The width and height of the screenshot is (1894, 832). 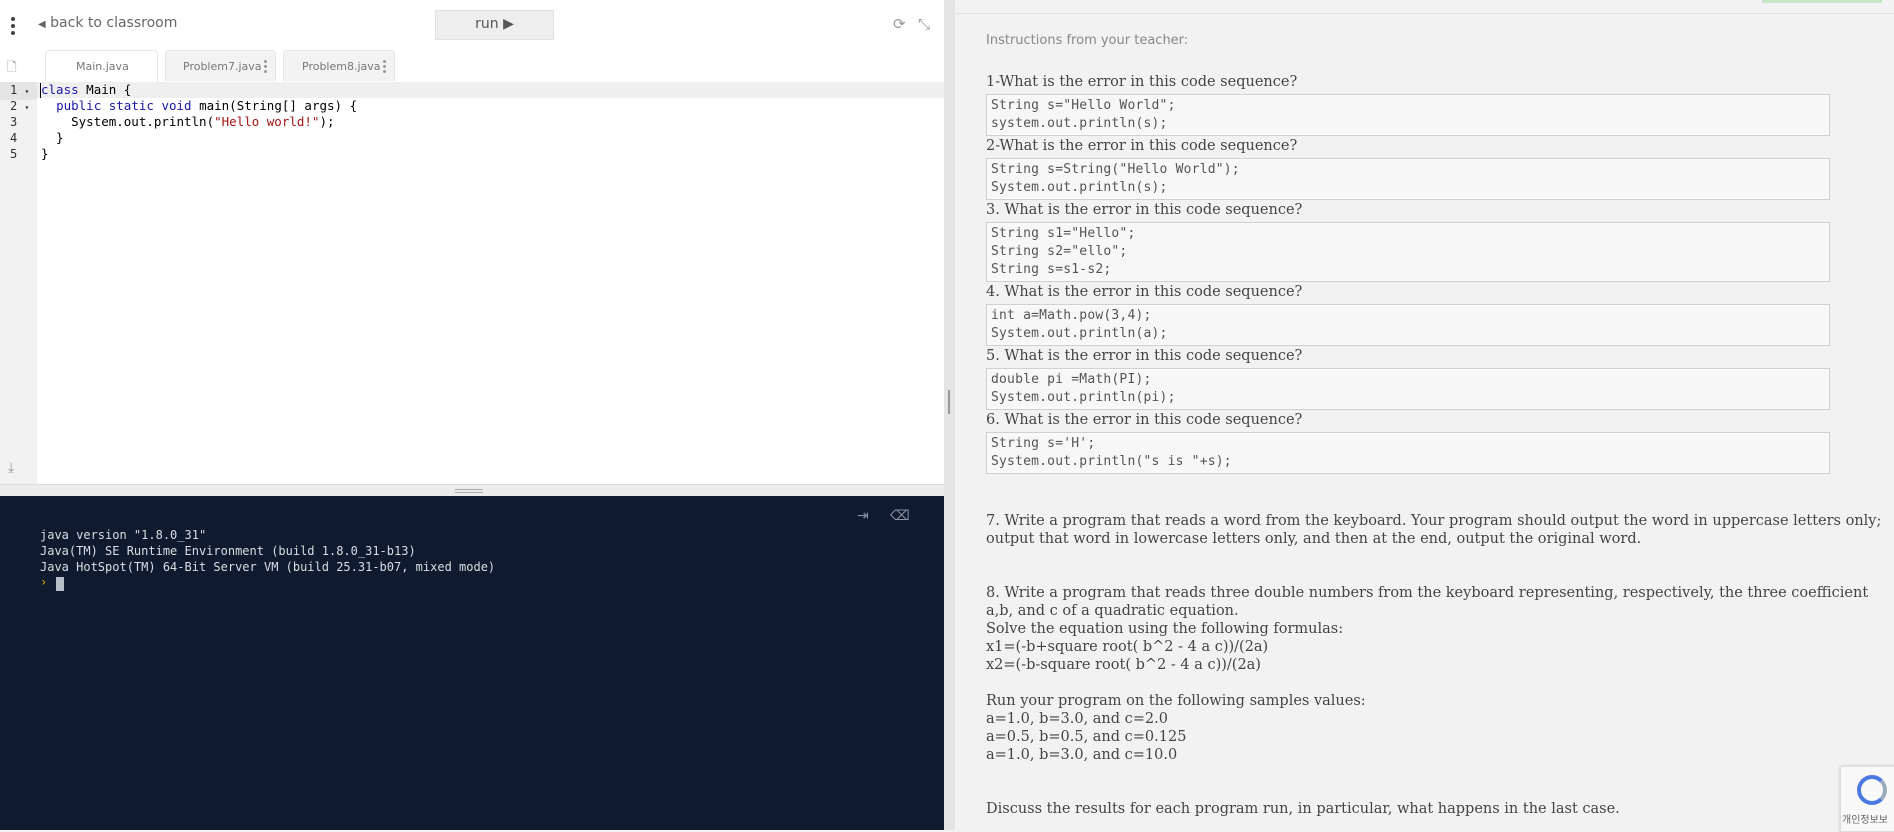 What do you see at coordinates (1822, 1) in the screenshot?
I see `status-strip` at bounding box center [1822, 1].